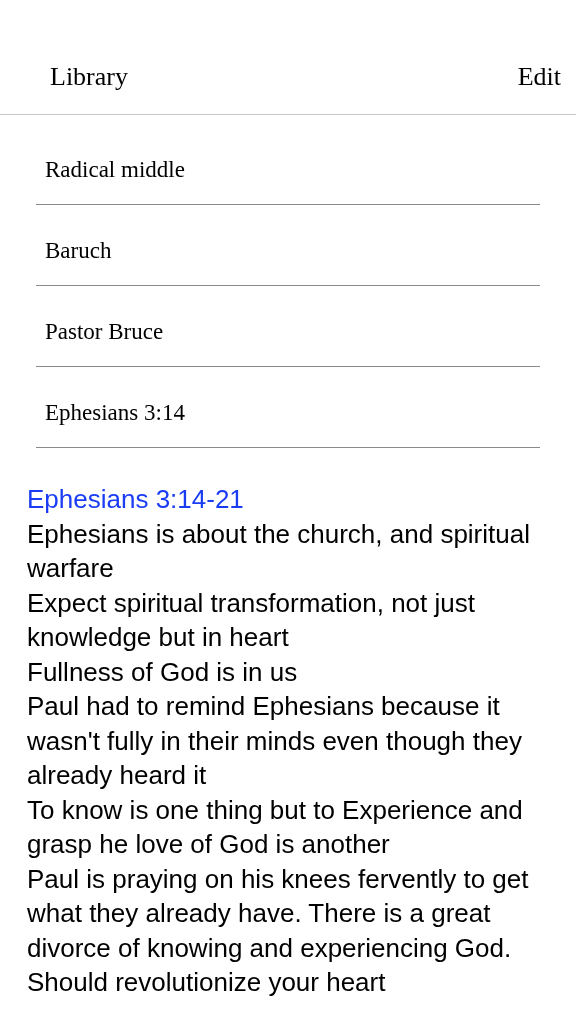 This screenshot has width=576, height=1024. Describe the element at coordinates (275, 827) in the screenshot. I see `note-paragraph: To know is one thing but to Experience and grasp he love of God is another` at that location.